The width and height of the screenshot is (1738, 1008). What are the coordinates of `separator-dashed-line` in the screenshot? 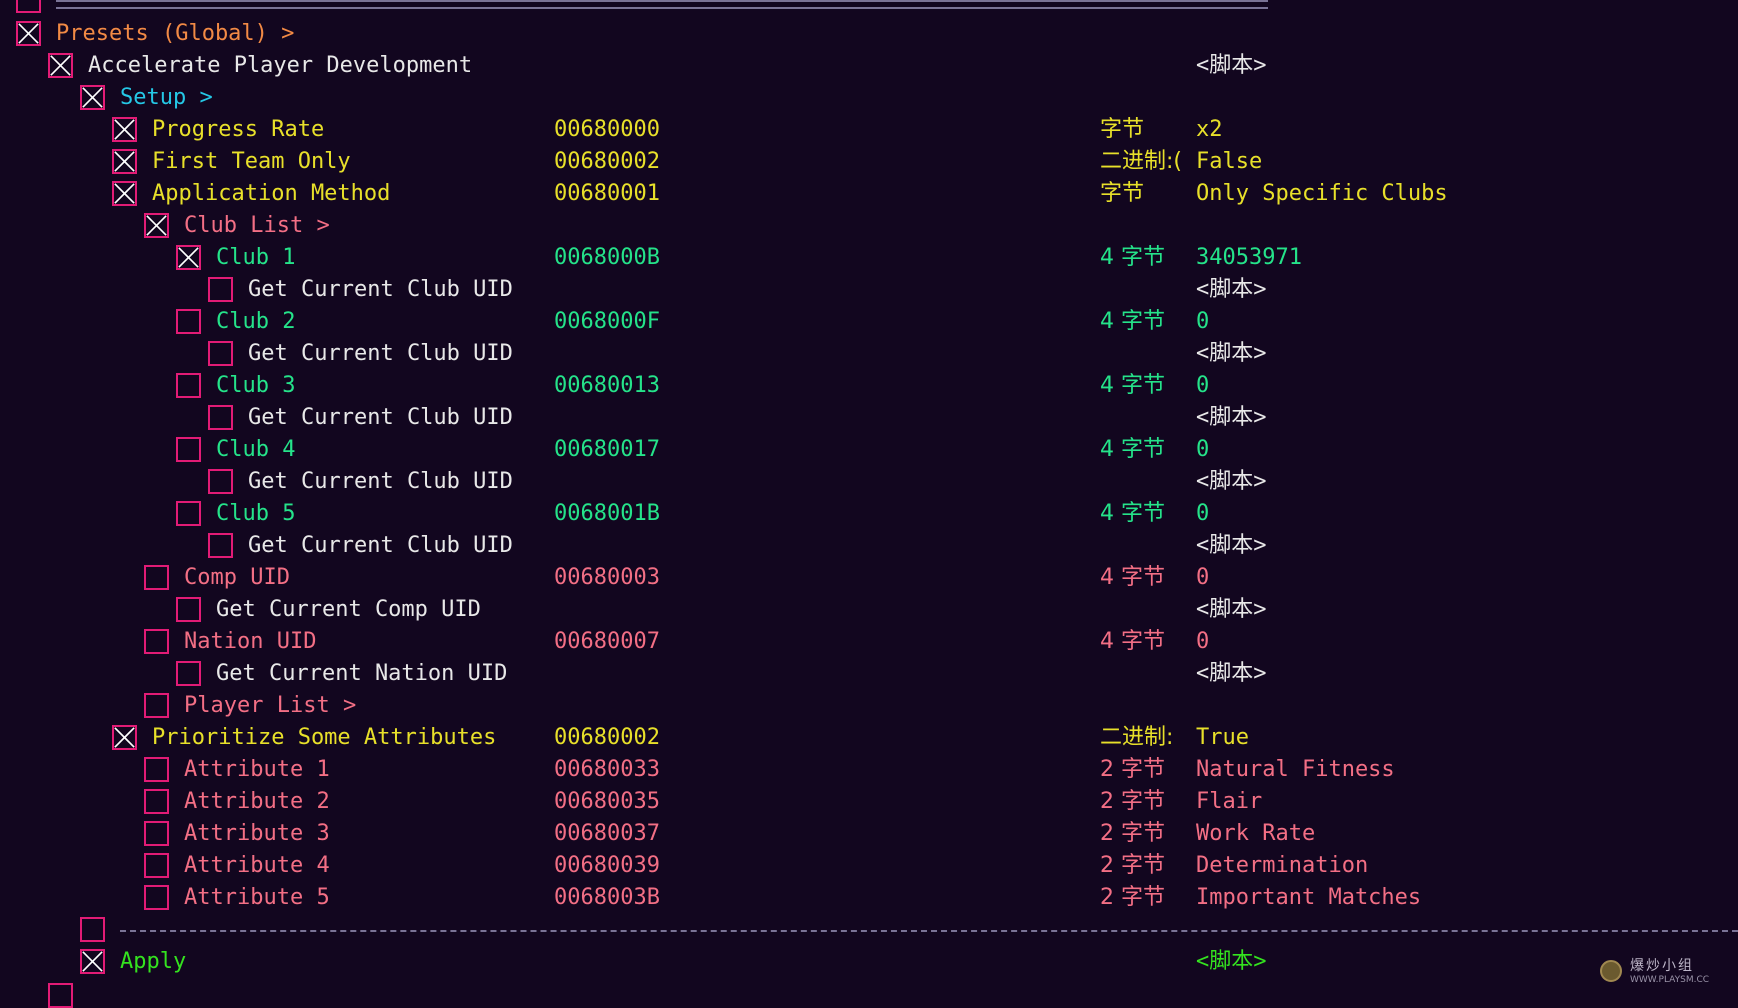 It's located at (929, 931).